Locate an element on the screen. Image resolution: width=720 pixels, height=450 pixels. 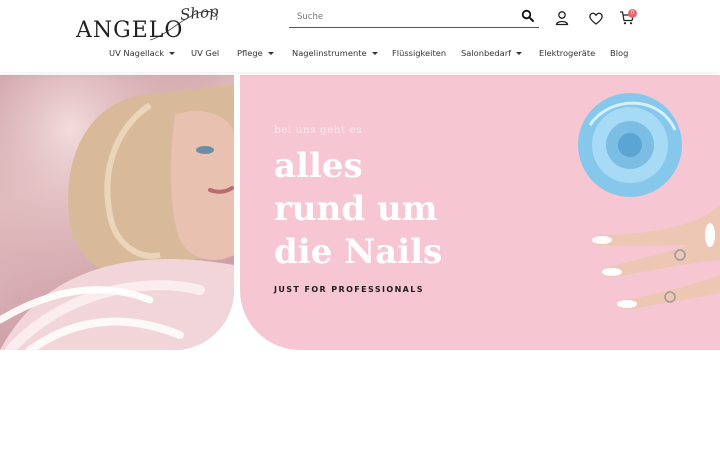
nav-item-fluessigkeiten: Flüssigkeiten is located at coordinates (419, 53).